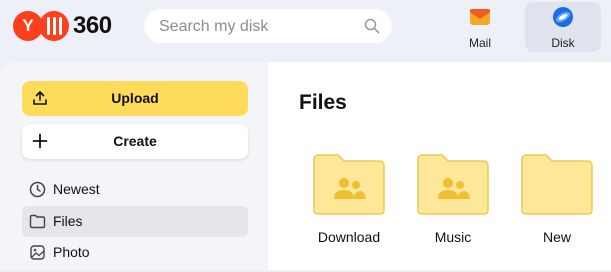  I want to click on logo-text: 360, so click(92, 25).